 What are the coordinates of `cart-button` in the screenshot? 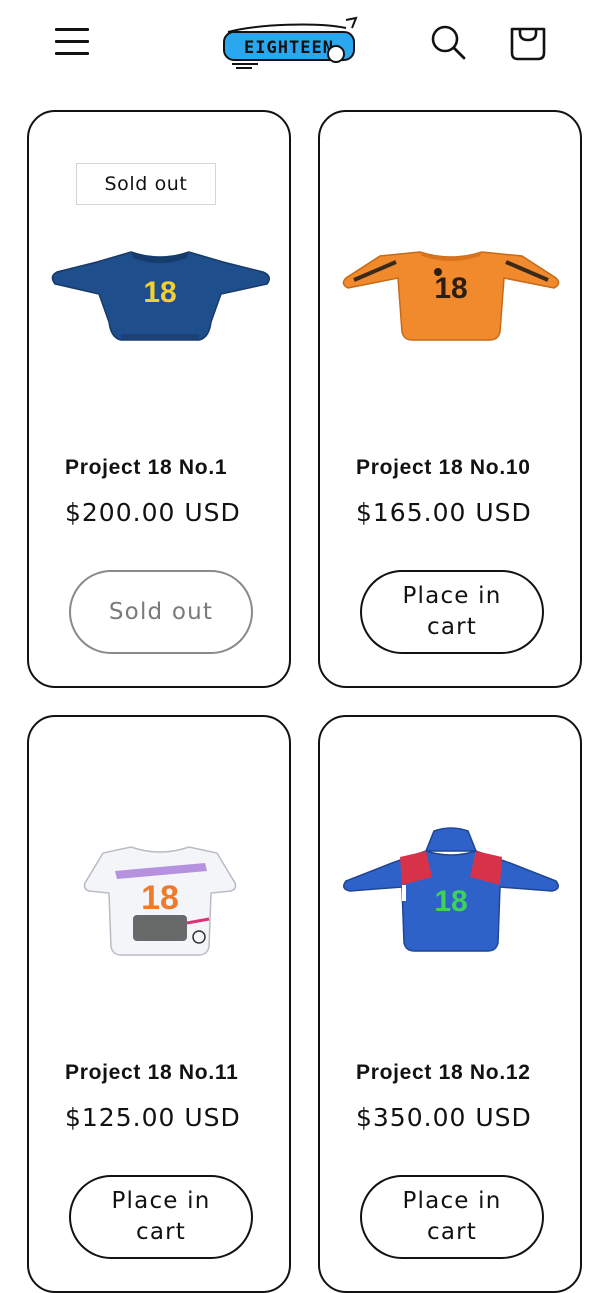 It's located at (528, 42).